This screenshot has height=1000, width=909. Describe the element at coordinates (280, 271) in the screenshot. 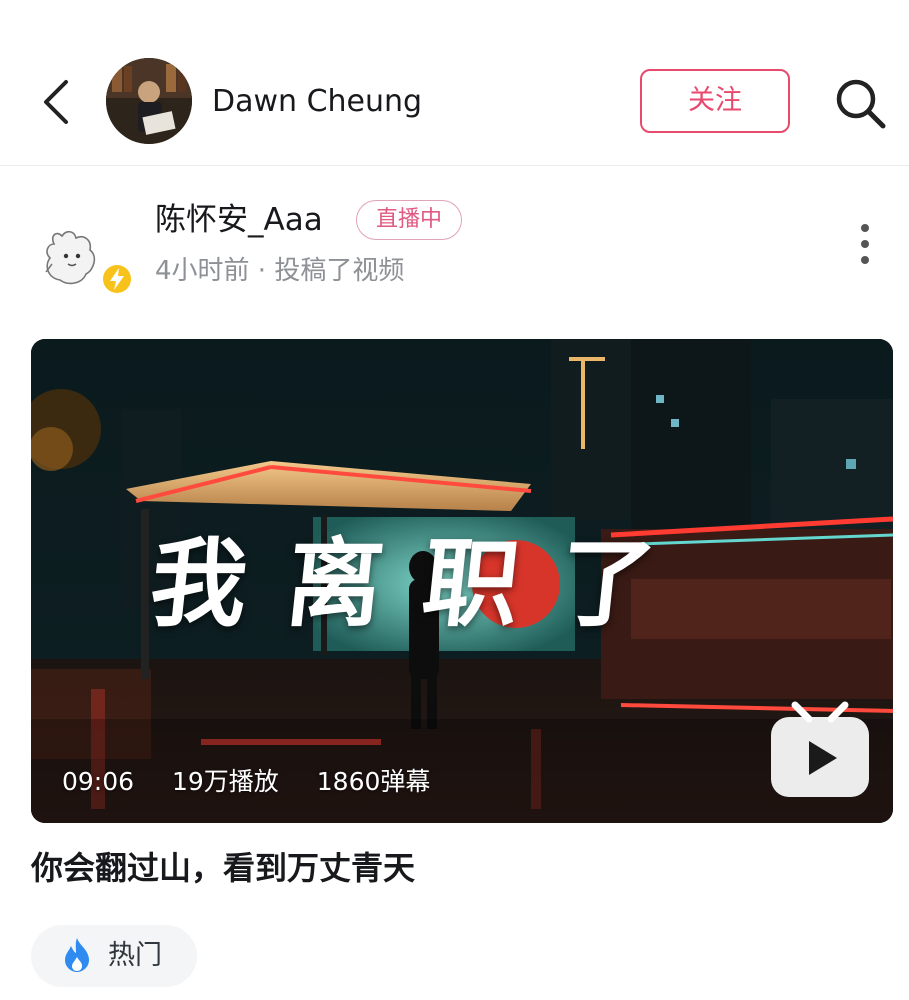

I see `post-meta: 4小时前 · 投稿了视频` at that location.